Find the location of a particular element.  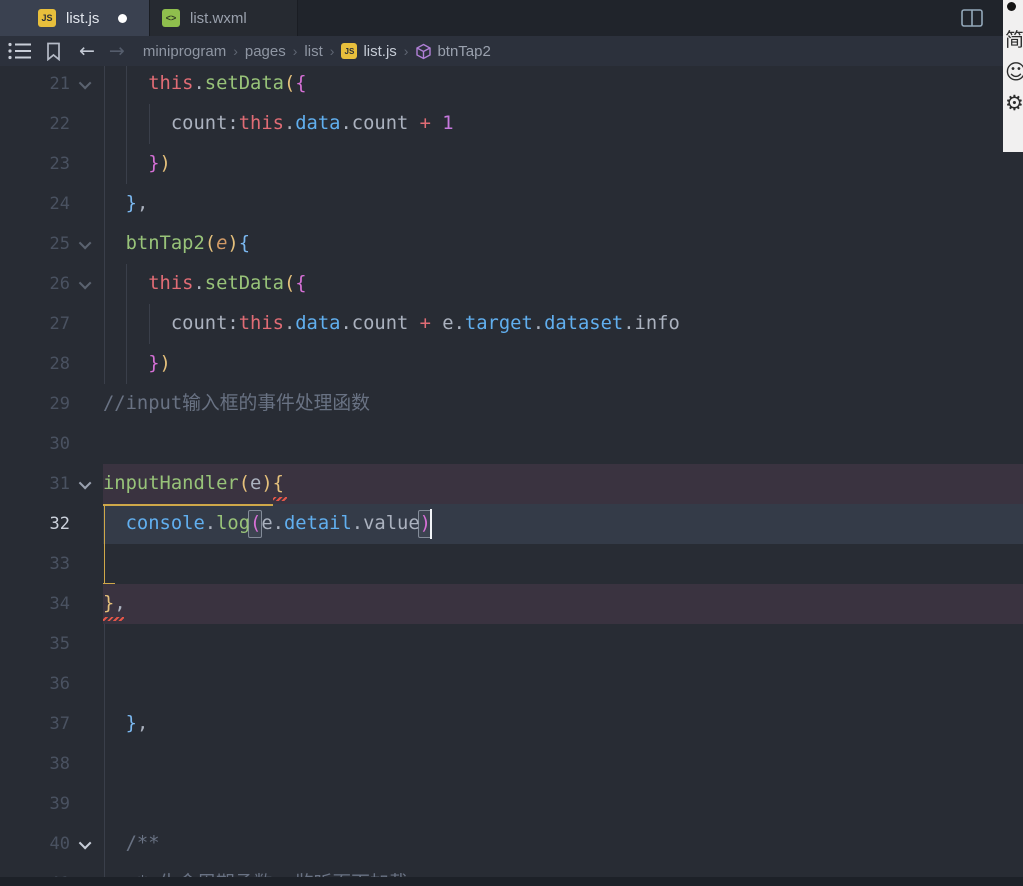

code-line: 29 //input输入框的事件处理函数 is located at coordinates (511, 404).